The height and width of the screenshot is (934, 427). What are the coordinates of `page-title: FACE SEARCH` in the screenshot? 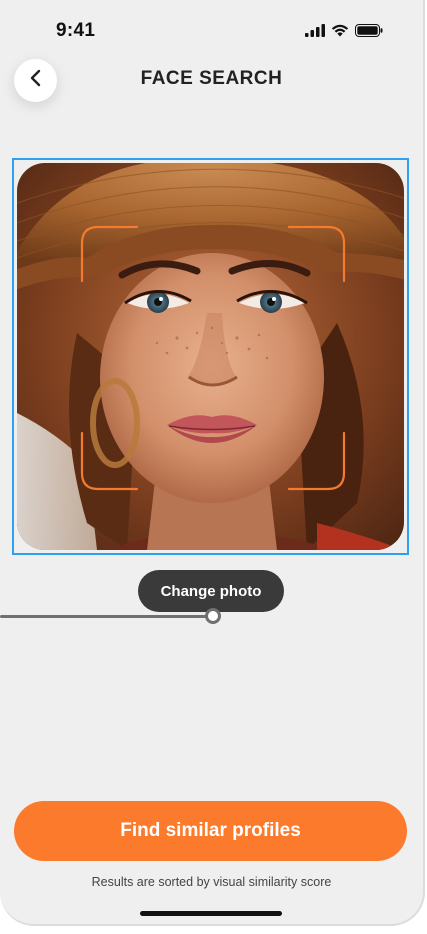 It's located at (211, 78).